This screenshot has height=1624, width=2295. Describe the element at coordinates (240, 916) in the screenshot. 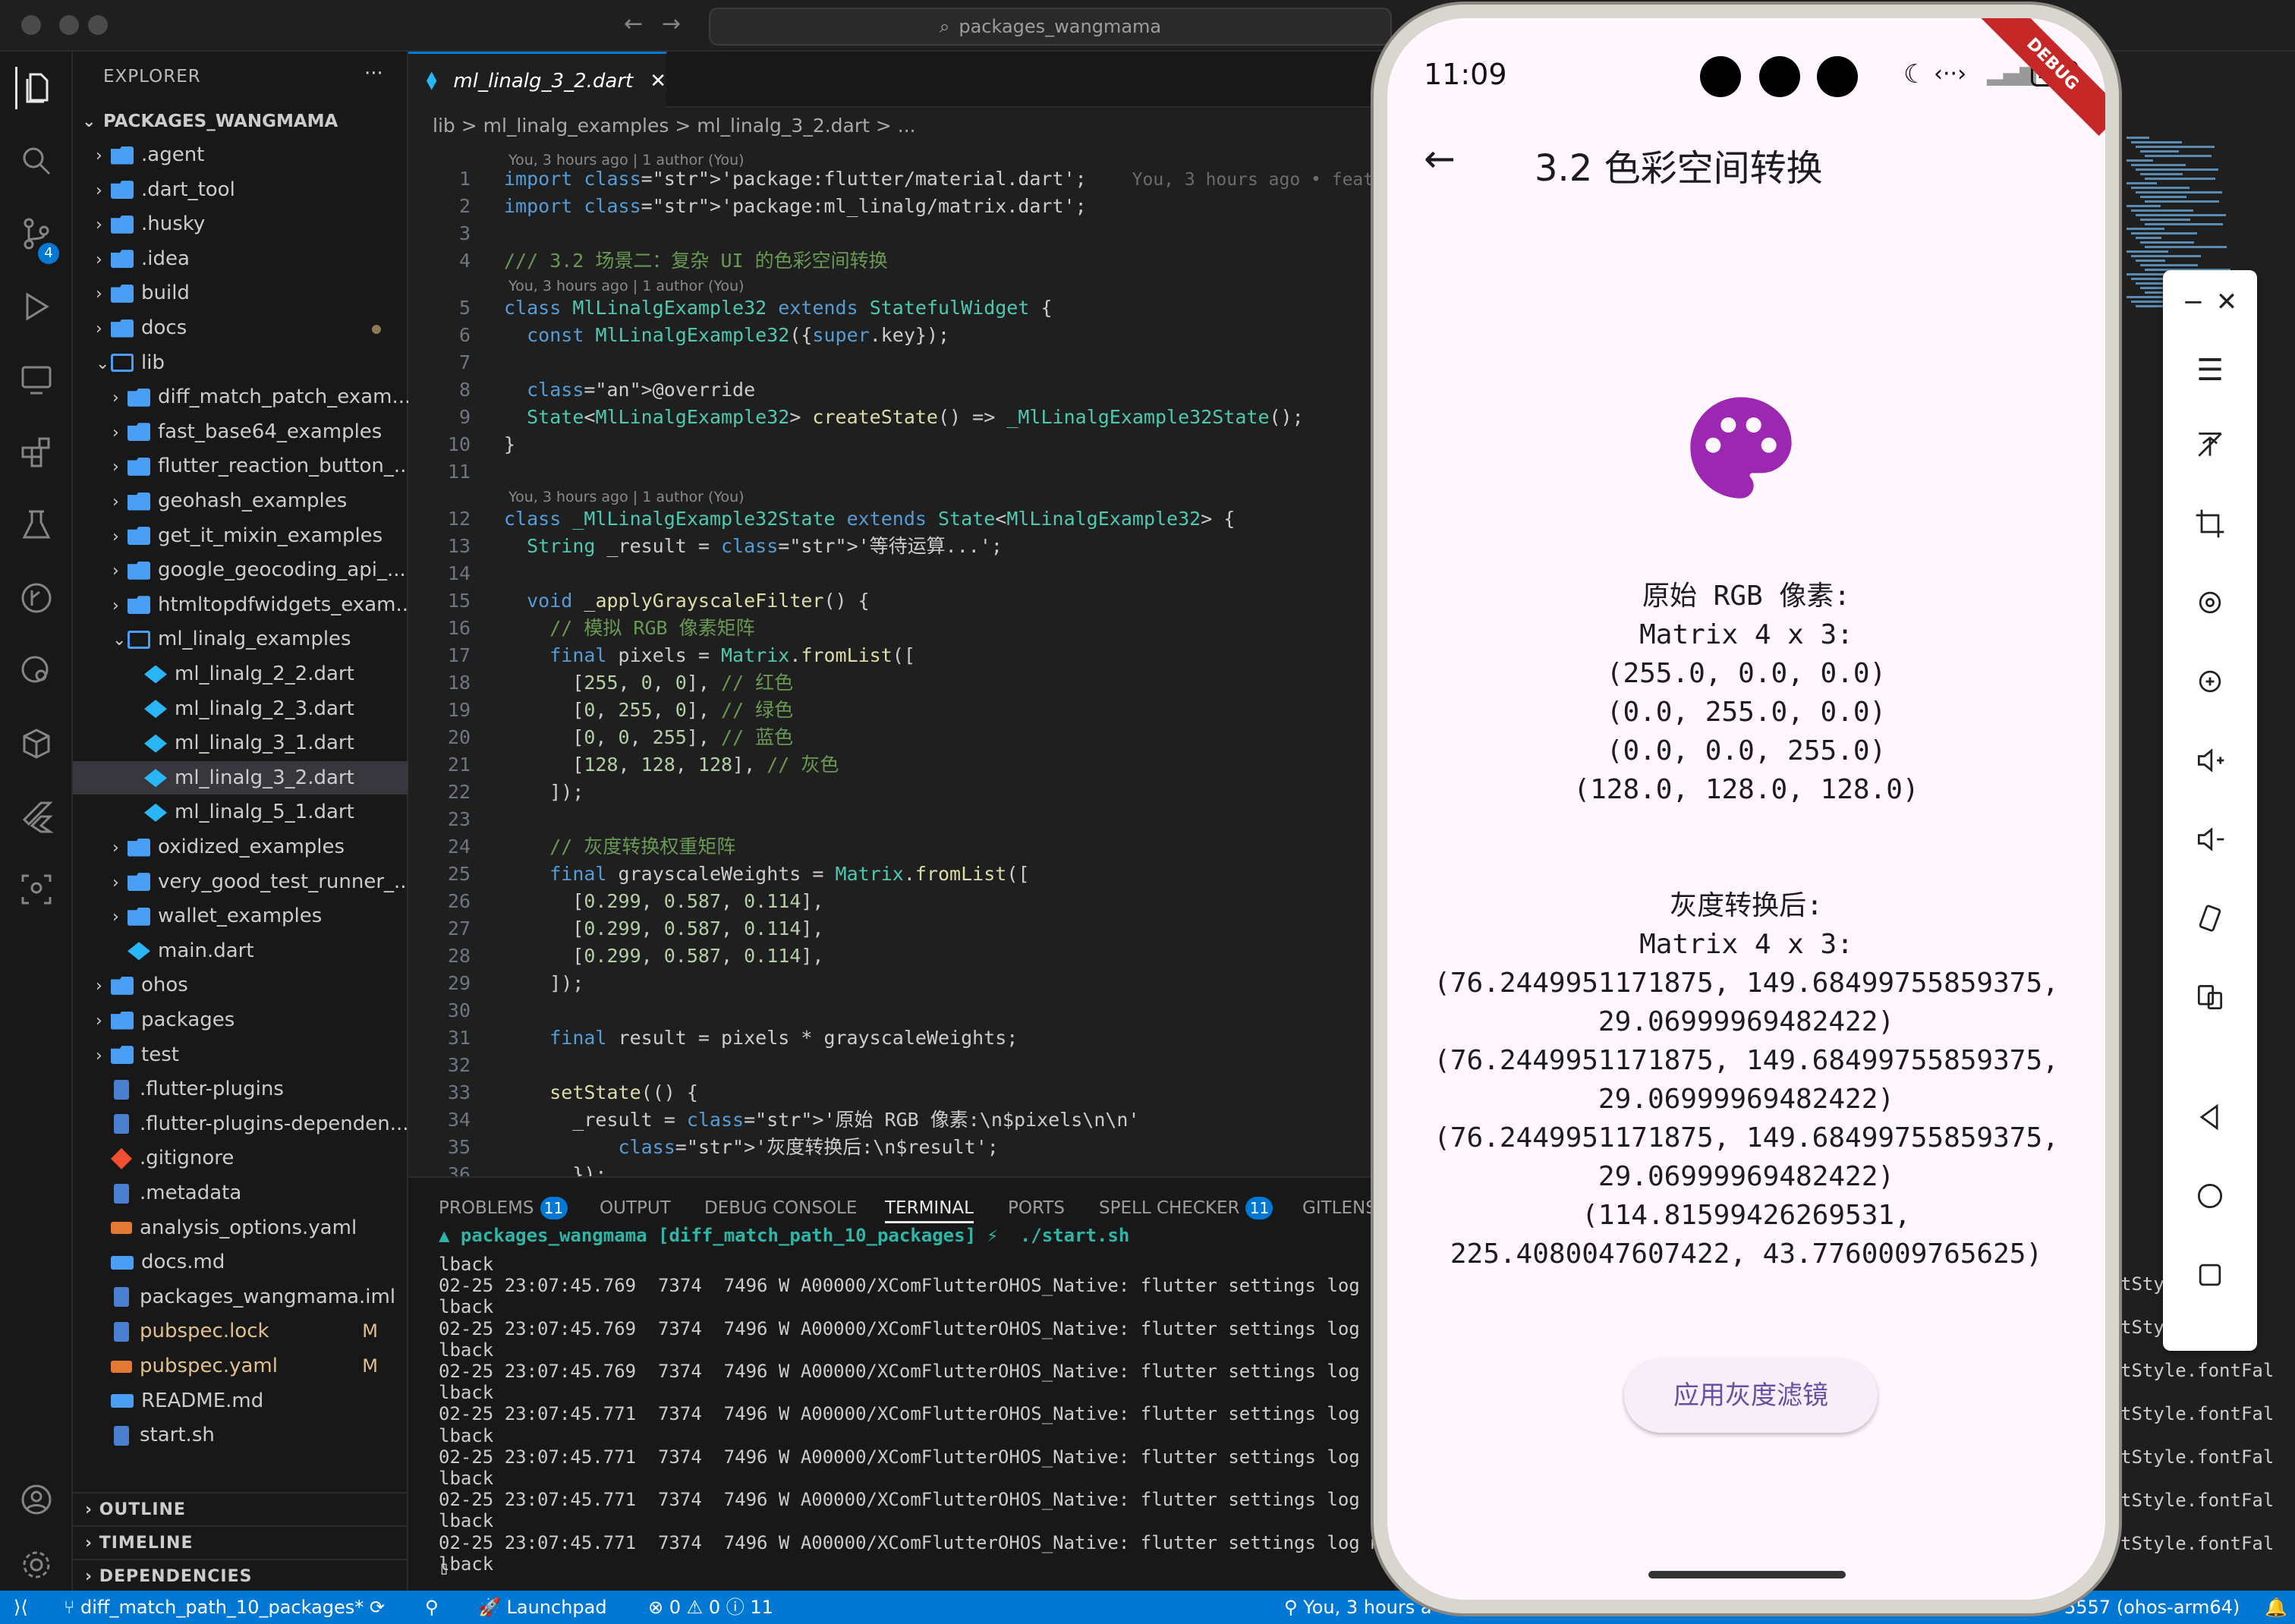

I see `tree-item: › wallet_examples` at that location.